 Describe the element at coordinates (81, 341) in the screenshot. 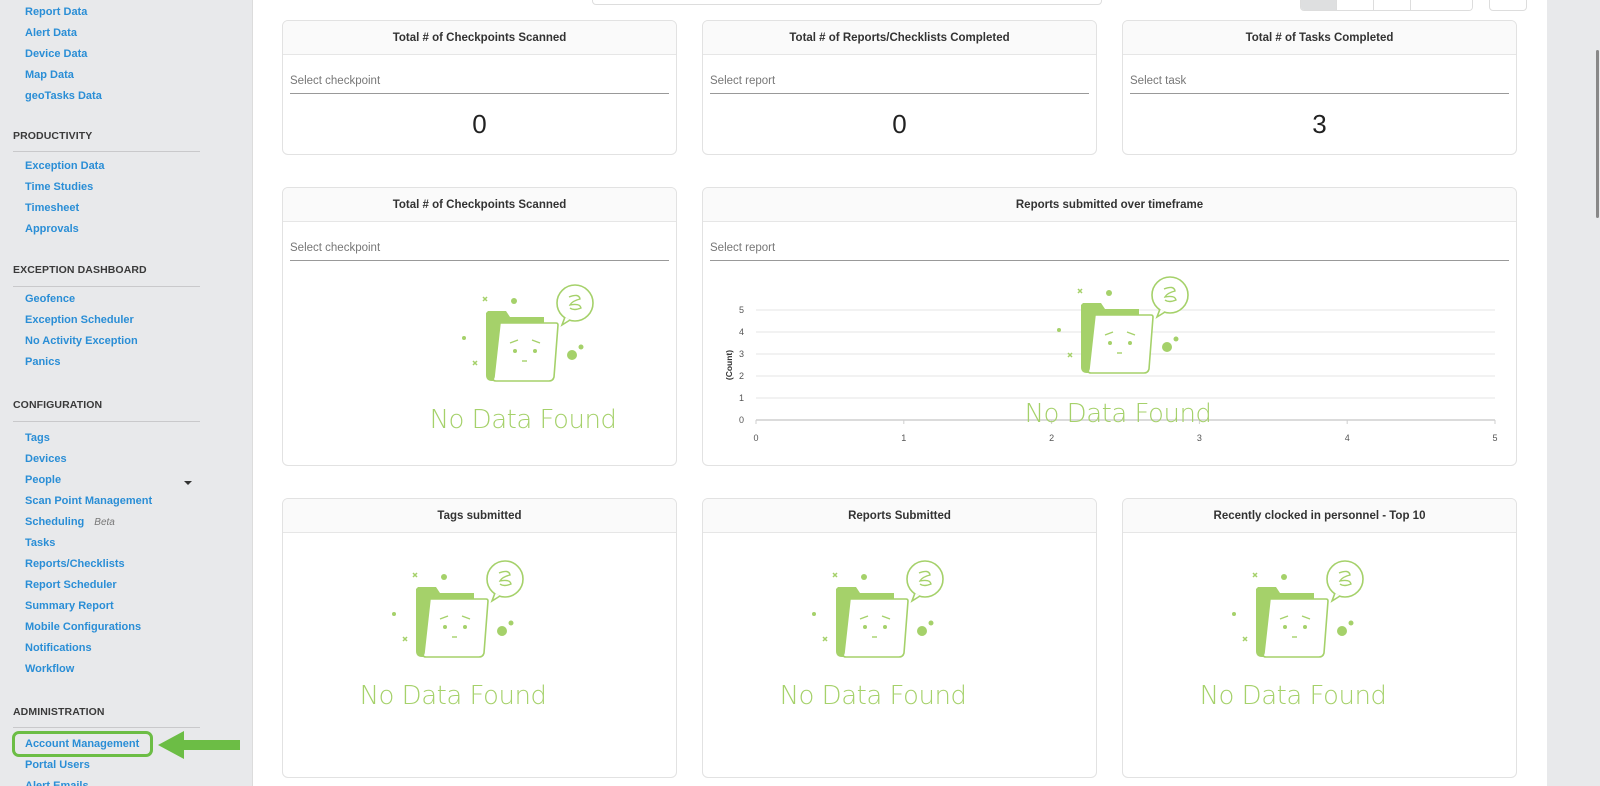

I see `sidebar-item-no-activity-exception: No Activity Exception` at that location.